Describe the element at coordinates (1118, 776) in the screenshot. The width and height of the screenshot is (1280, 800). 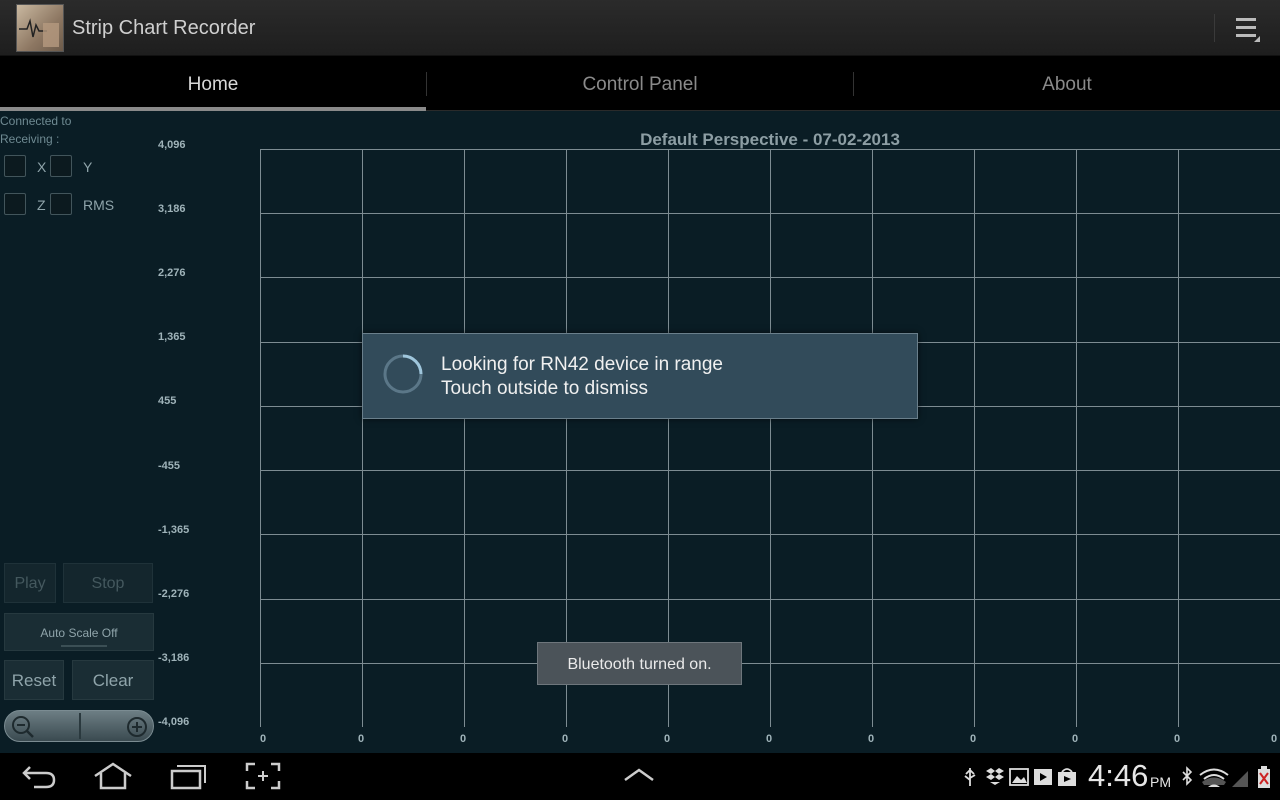
I see `status-clock: 4:46` at that location.